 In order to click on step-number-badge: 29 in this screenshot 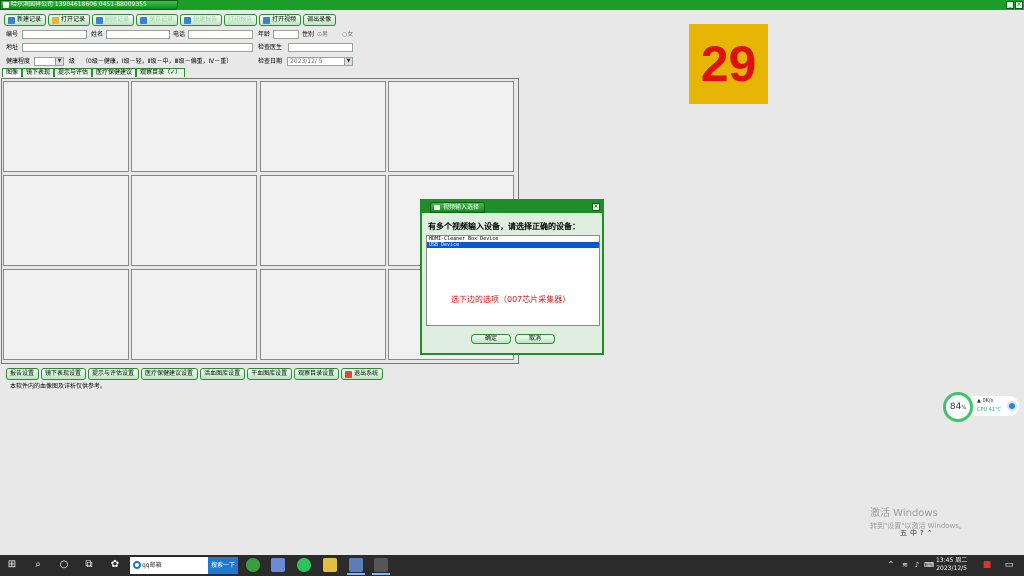, I will do `click(728, 64)`.